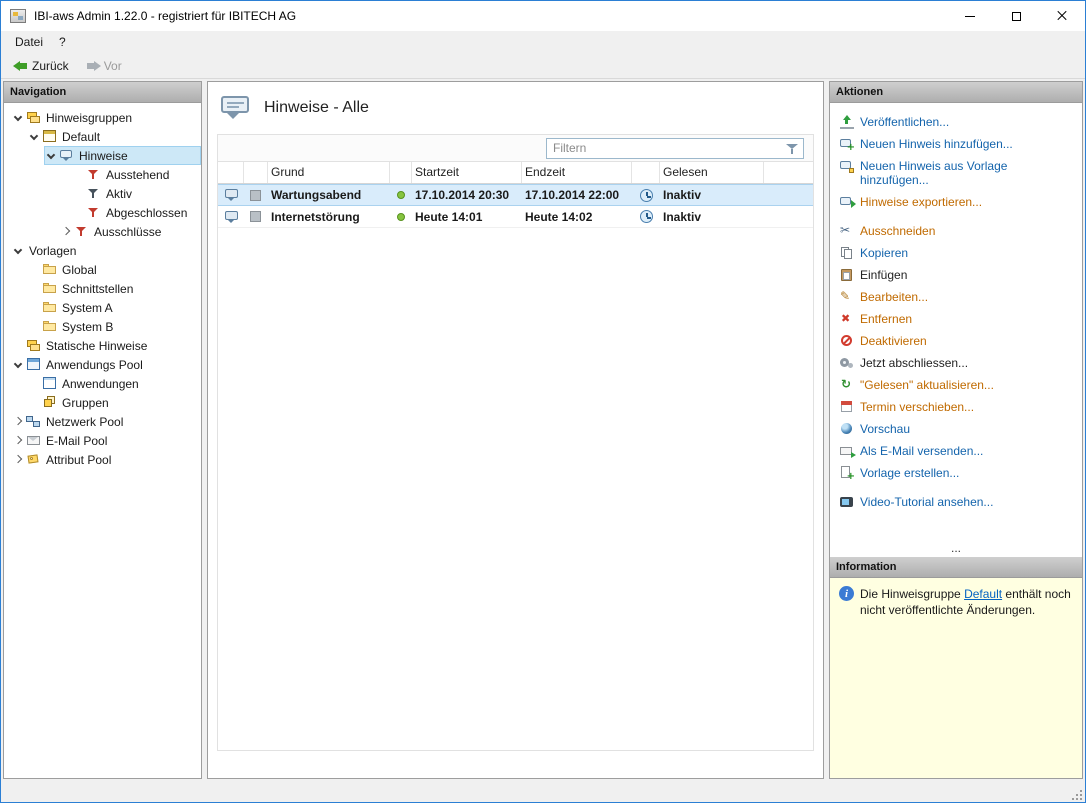 This screenshot has width=1086, height=803. I want to click on tag-icon, so click(34, 459).